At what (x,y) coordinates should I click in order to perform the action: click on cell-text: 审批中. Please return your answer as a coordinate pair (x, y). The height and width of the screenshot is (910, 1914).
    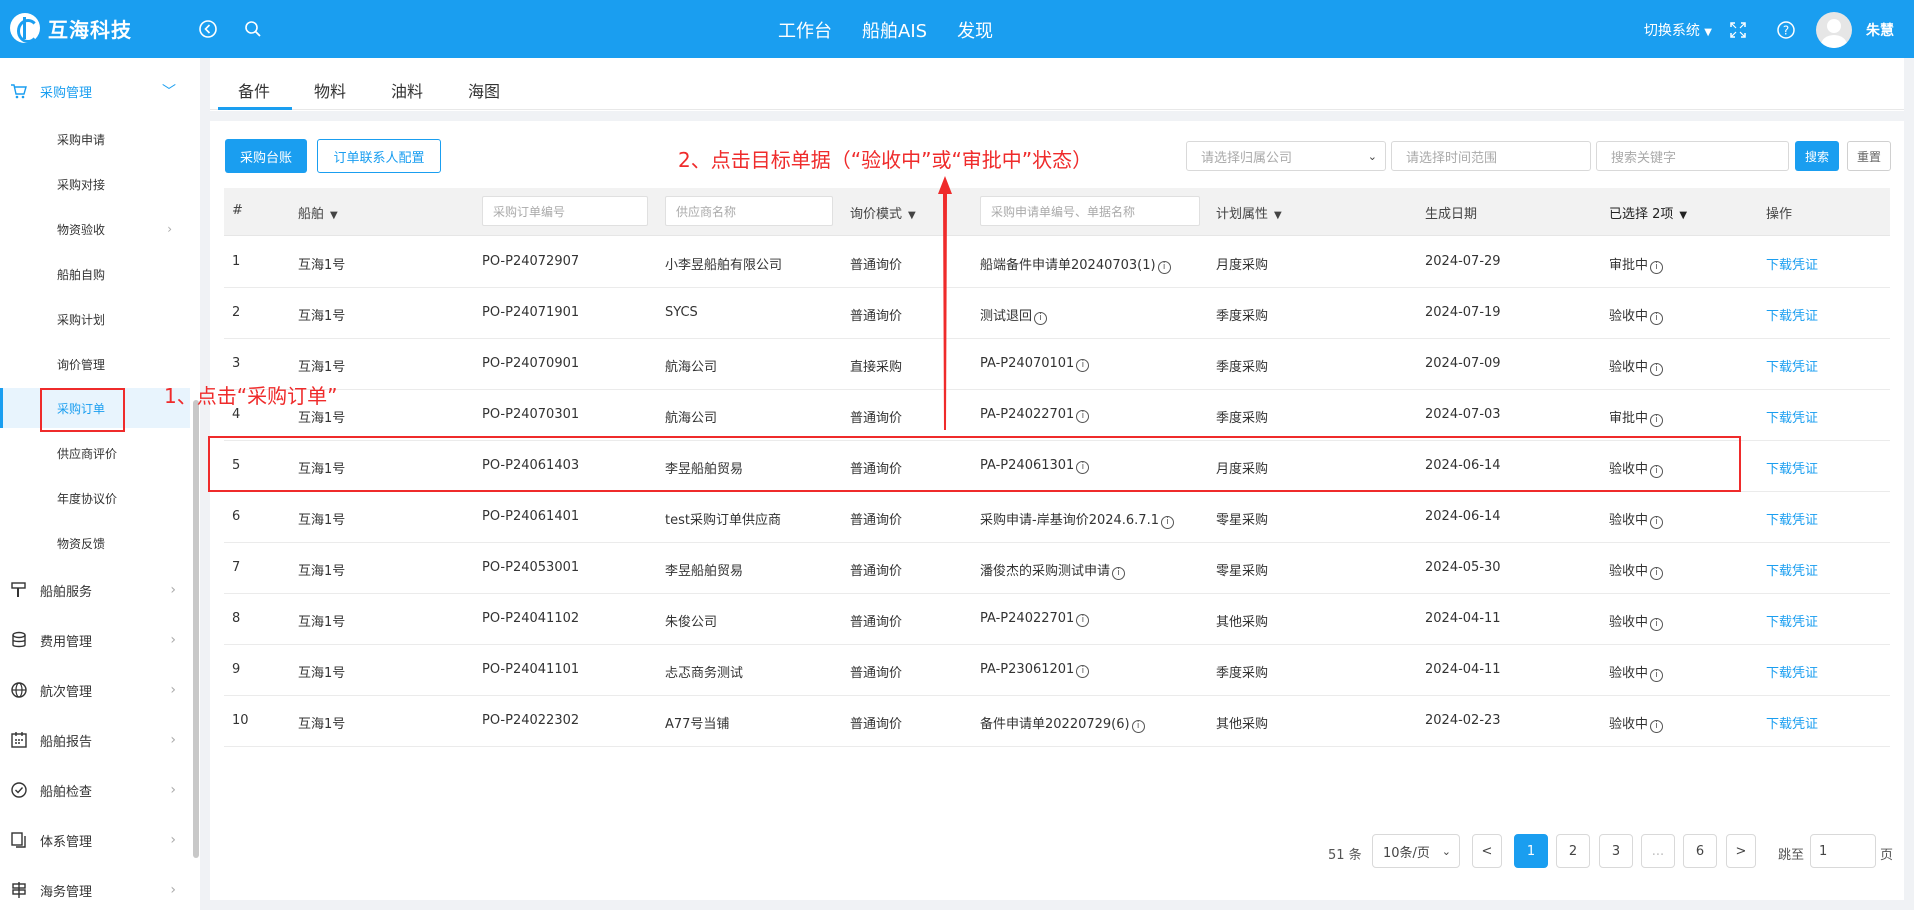
    Looking at the image, I should click on (1629, 265).